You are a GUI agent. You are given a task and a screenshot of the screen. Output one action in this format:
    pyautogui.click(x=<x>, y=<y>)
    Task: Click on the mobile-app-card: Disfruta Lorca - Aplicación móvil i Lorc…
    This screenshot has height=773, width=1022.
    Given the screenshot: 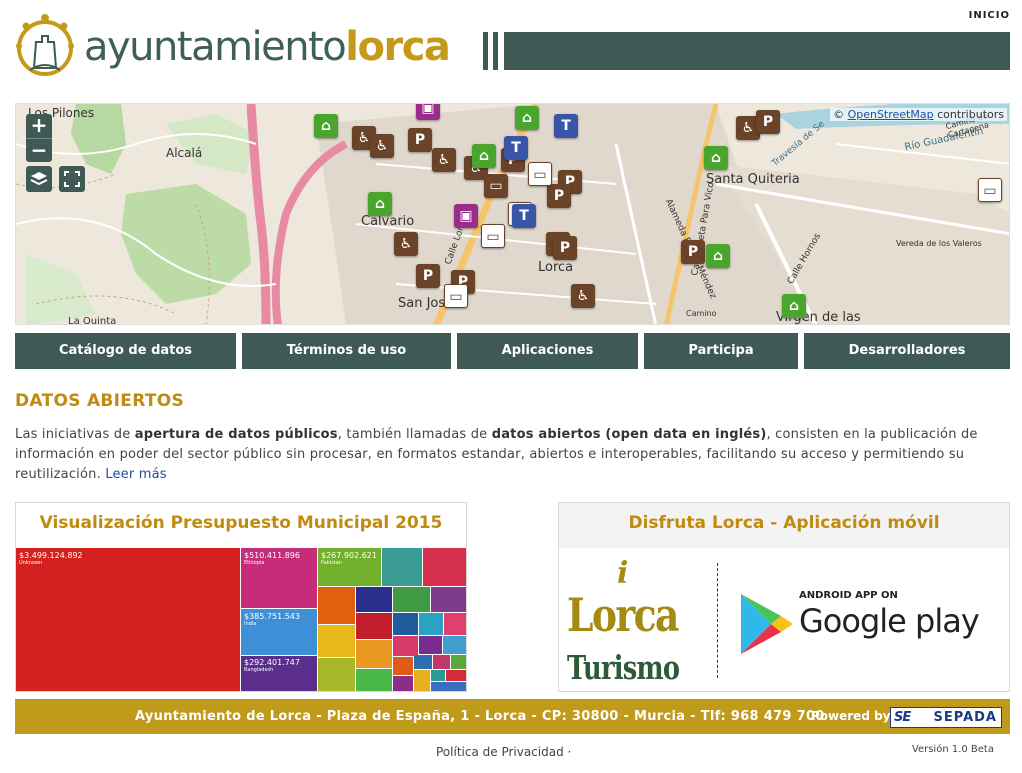 What is the action you would take?
    pyautogui.click(x=784, y=597)
    